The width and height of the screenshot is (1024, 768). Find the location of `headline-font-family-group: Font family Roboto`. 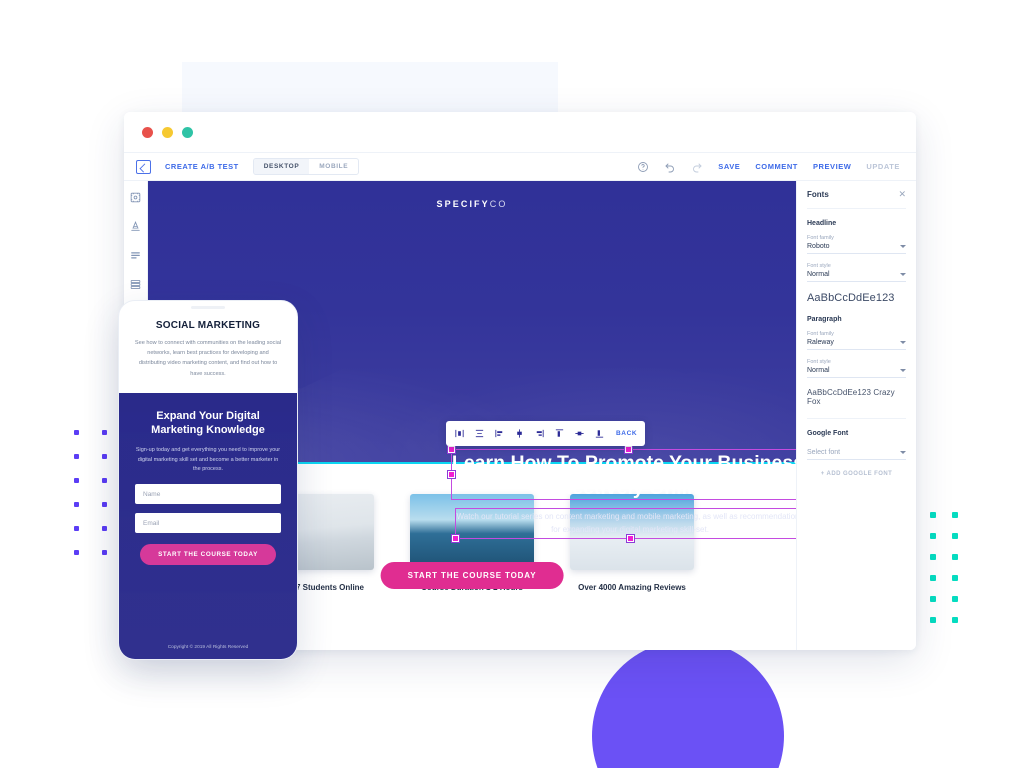

headline-font-family-group: Font family Roboto is located at coordinates (856, 244).